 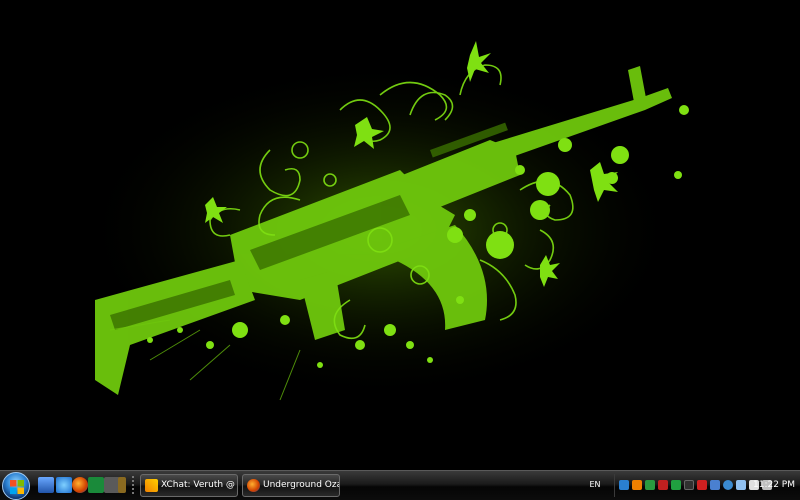 What do you see at coordinates (64, 485) in the screenshot?
I see `ie-icon` at bounding box center [64, 485].